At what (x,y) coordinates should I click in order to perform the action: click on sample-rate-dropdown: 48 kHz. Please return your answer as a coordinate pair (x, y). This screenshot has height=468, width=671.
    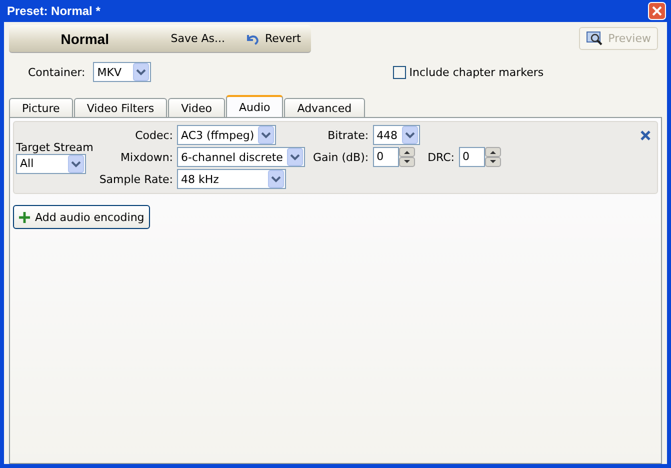
    Looking at the image, I should click on (231, 179).